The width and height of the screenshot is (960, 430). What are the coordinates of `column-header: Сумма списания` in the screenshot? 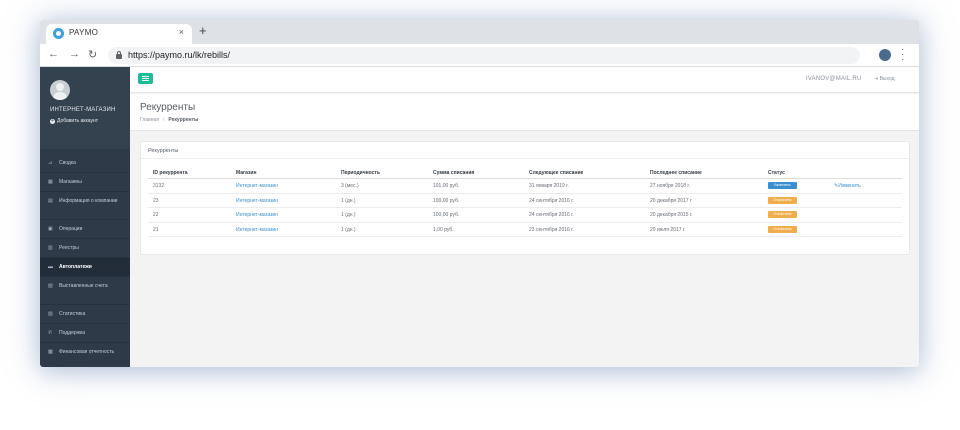 It's located at (453, 173).